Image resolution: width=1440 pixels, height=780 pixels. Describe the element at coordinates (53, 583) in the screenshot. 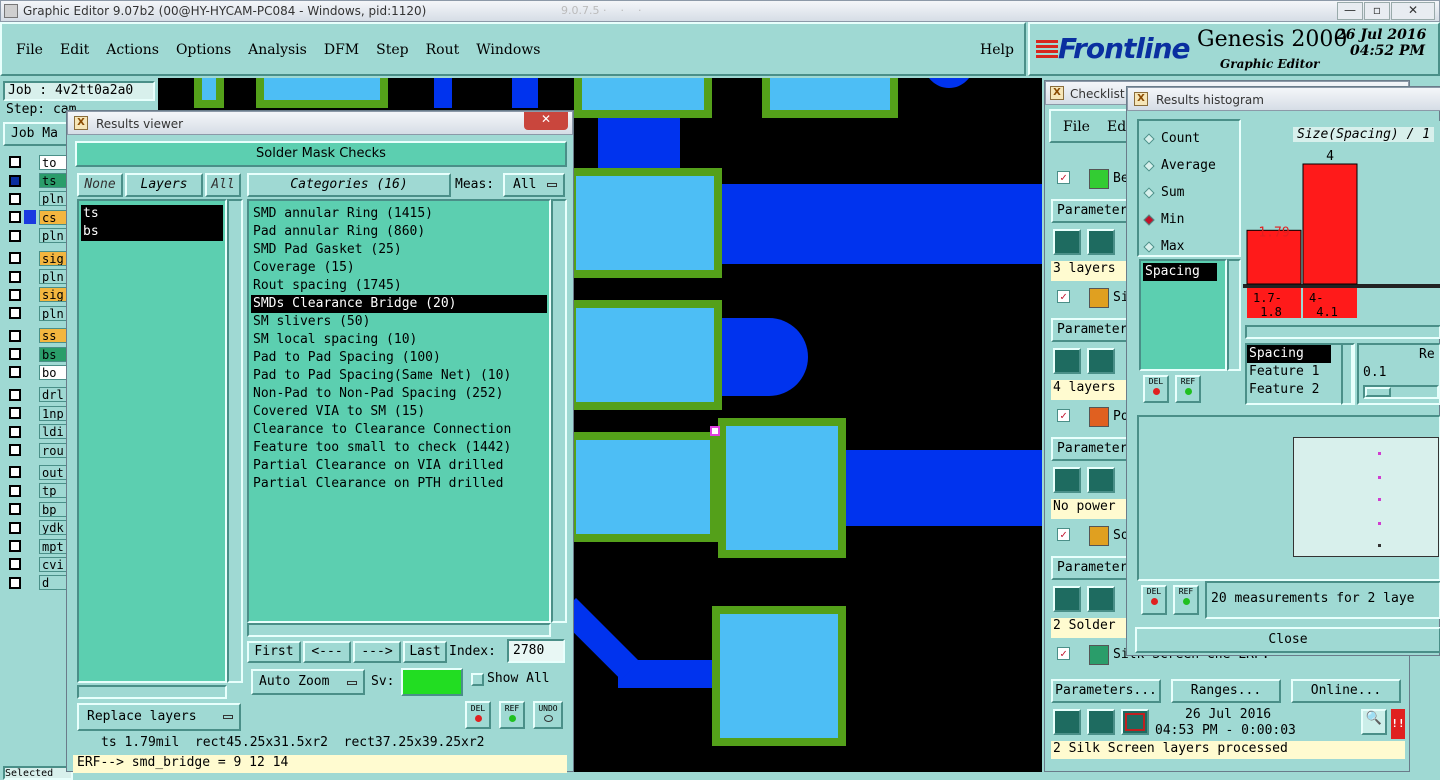

I see `layer-name: d` at that location.